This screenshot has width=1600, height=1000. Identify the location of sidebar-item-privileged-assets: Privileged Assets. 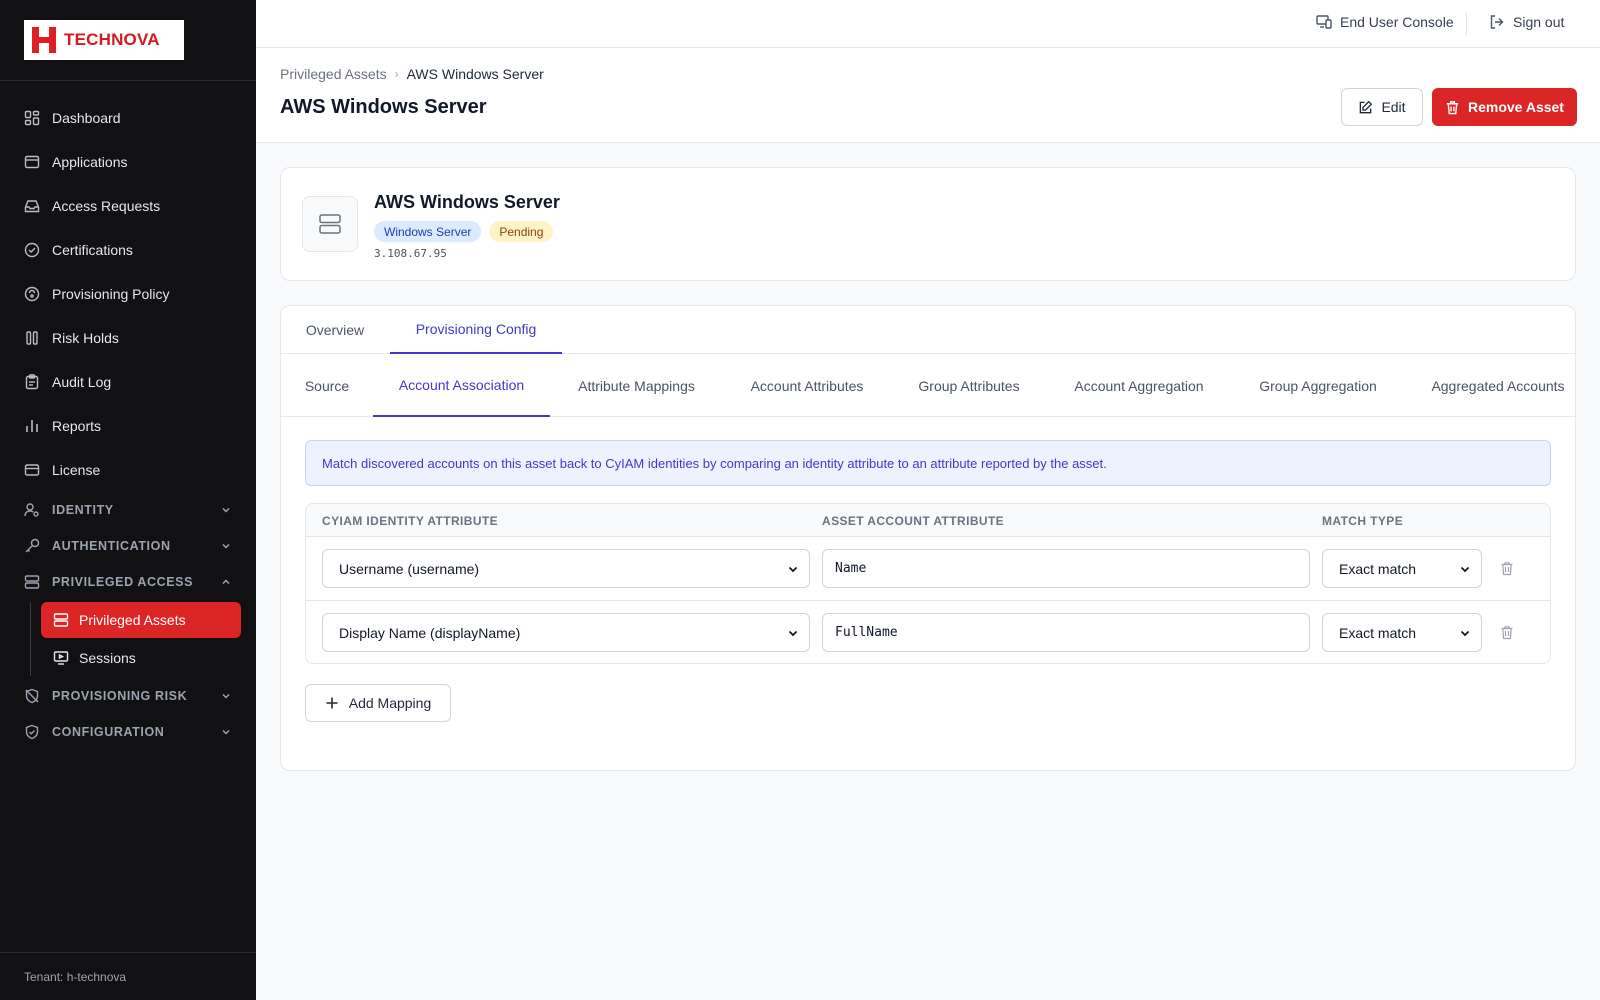
(141, 620).